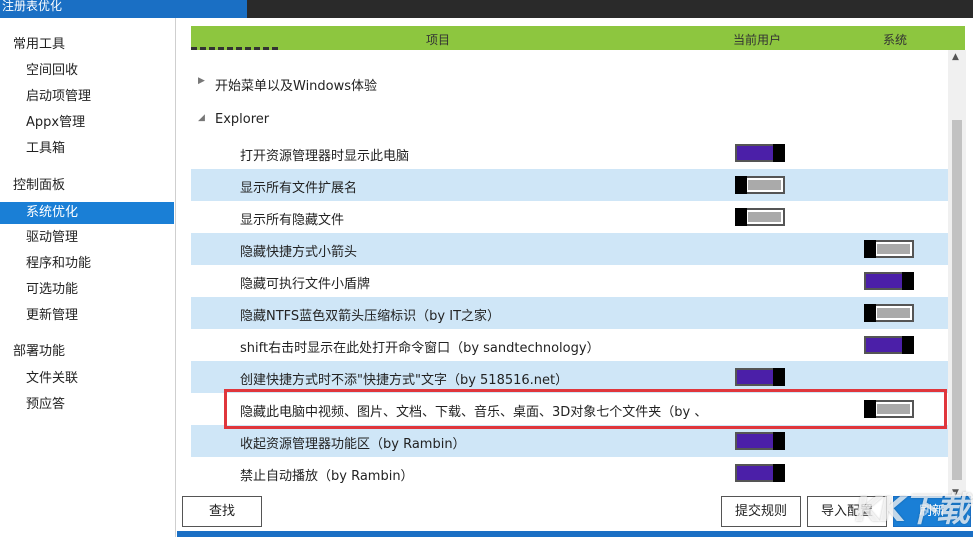 The height and width of the screenshot is (537, 973). Describe the element at coordinates (87, 149) in the screenshot. I see `sidebar-item-toolbox: 工具箱` at that location.